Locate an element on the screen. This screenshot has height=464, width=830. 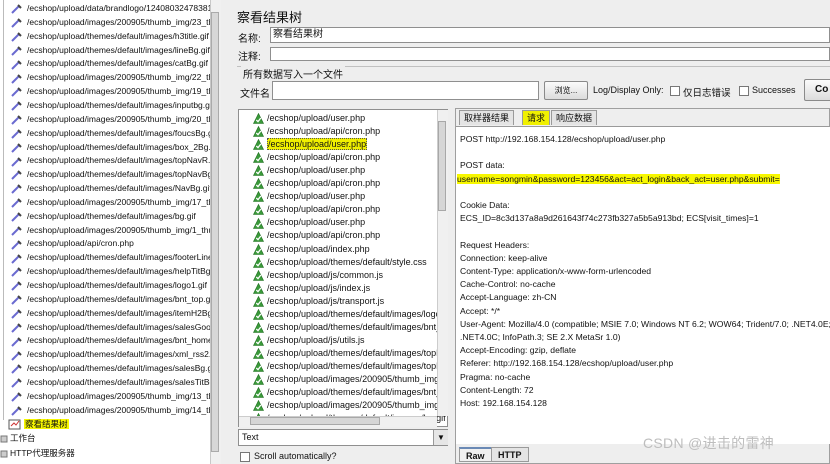
sampler-result-item: /ecshop/upload/js/index.js is located at coordinates (311, 288).